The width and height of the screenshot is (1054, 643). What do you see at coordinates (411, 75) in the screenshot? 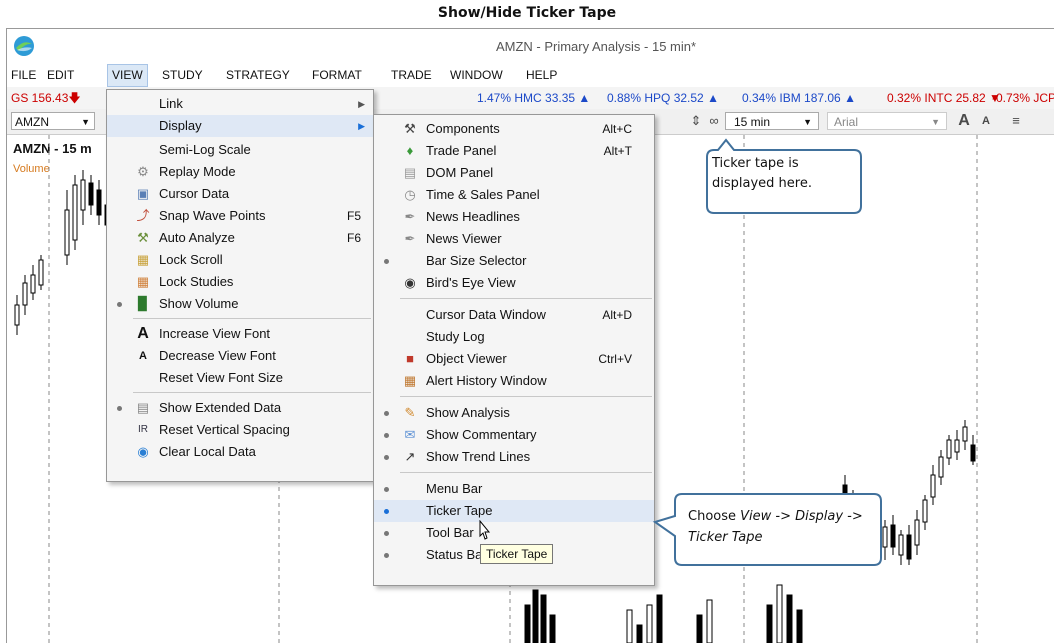
I see `menu-trade: TRADE` at bounding box center [411, 75].